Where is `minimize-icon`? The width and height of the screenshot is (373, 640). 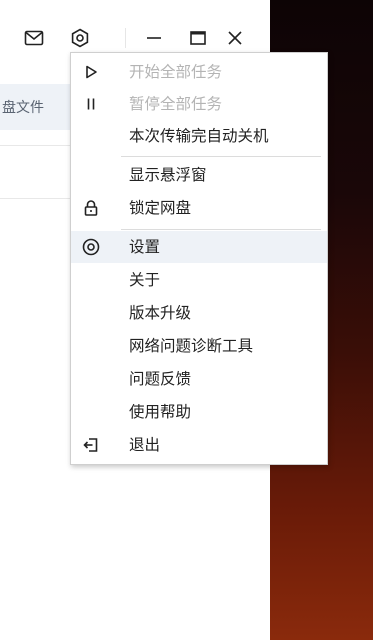 minimize-icon is located at coordinates (154, 38).